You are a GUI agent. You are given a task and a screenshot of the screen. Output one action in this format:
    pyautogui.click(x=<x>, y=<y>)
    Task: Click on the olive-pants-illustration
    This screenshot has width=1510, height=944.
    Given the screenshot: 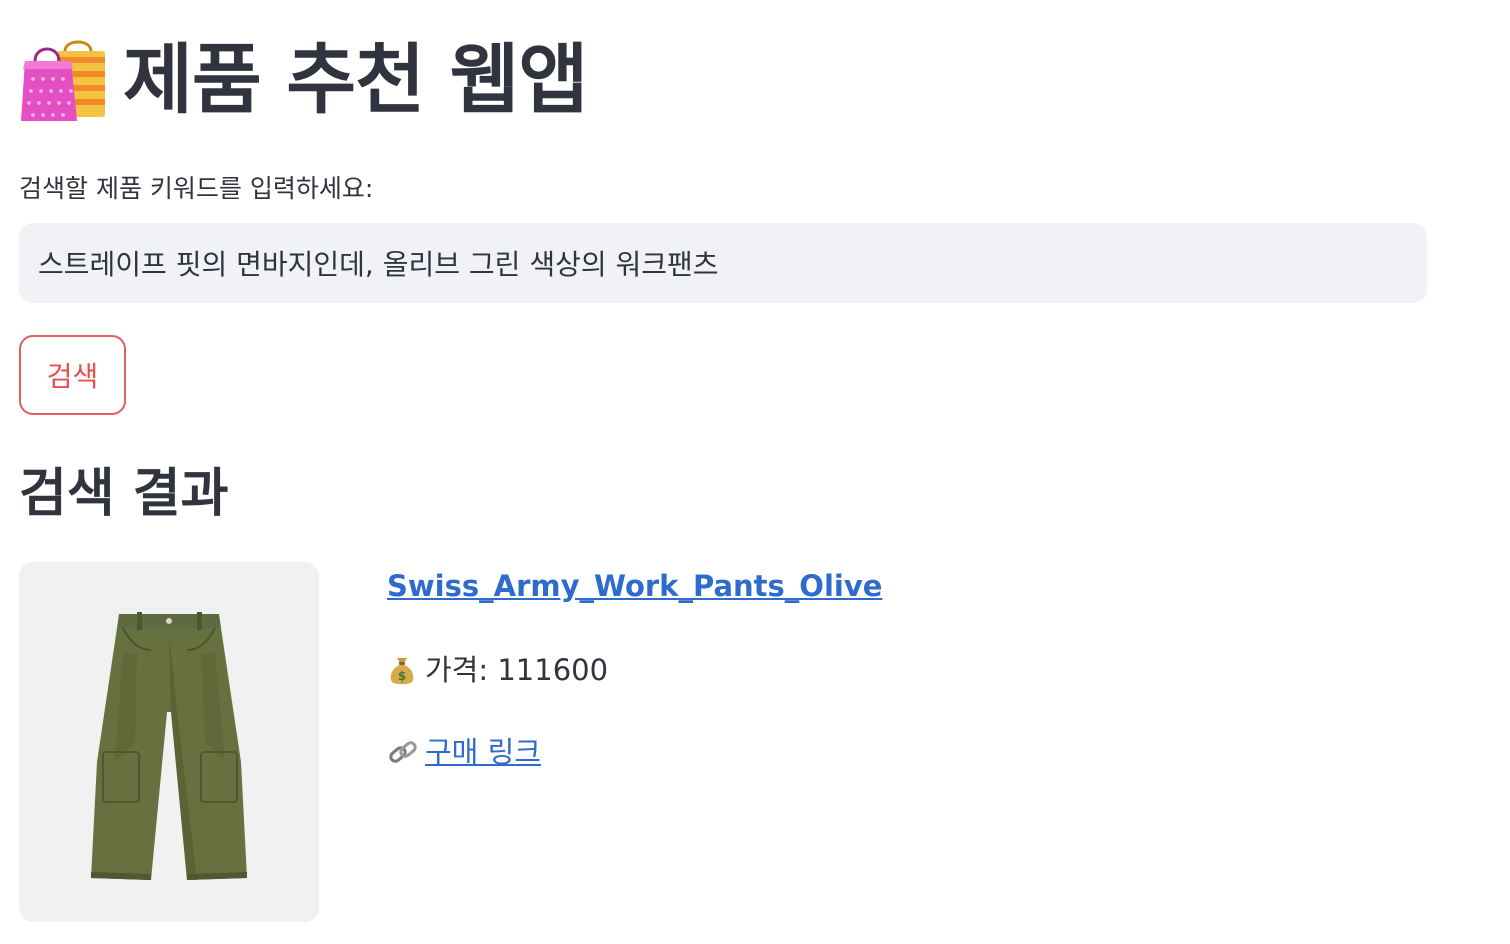 What is the action you would take?
    pyautogui.click(x=169, y=746)
    